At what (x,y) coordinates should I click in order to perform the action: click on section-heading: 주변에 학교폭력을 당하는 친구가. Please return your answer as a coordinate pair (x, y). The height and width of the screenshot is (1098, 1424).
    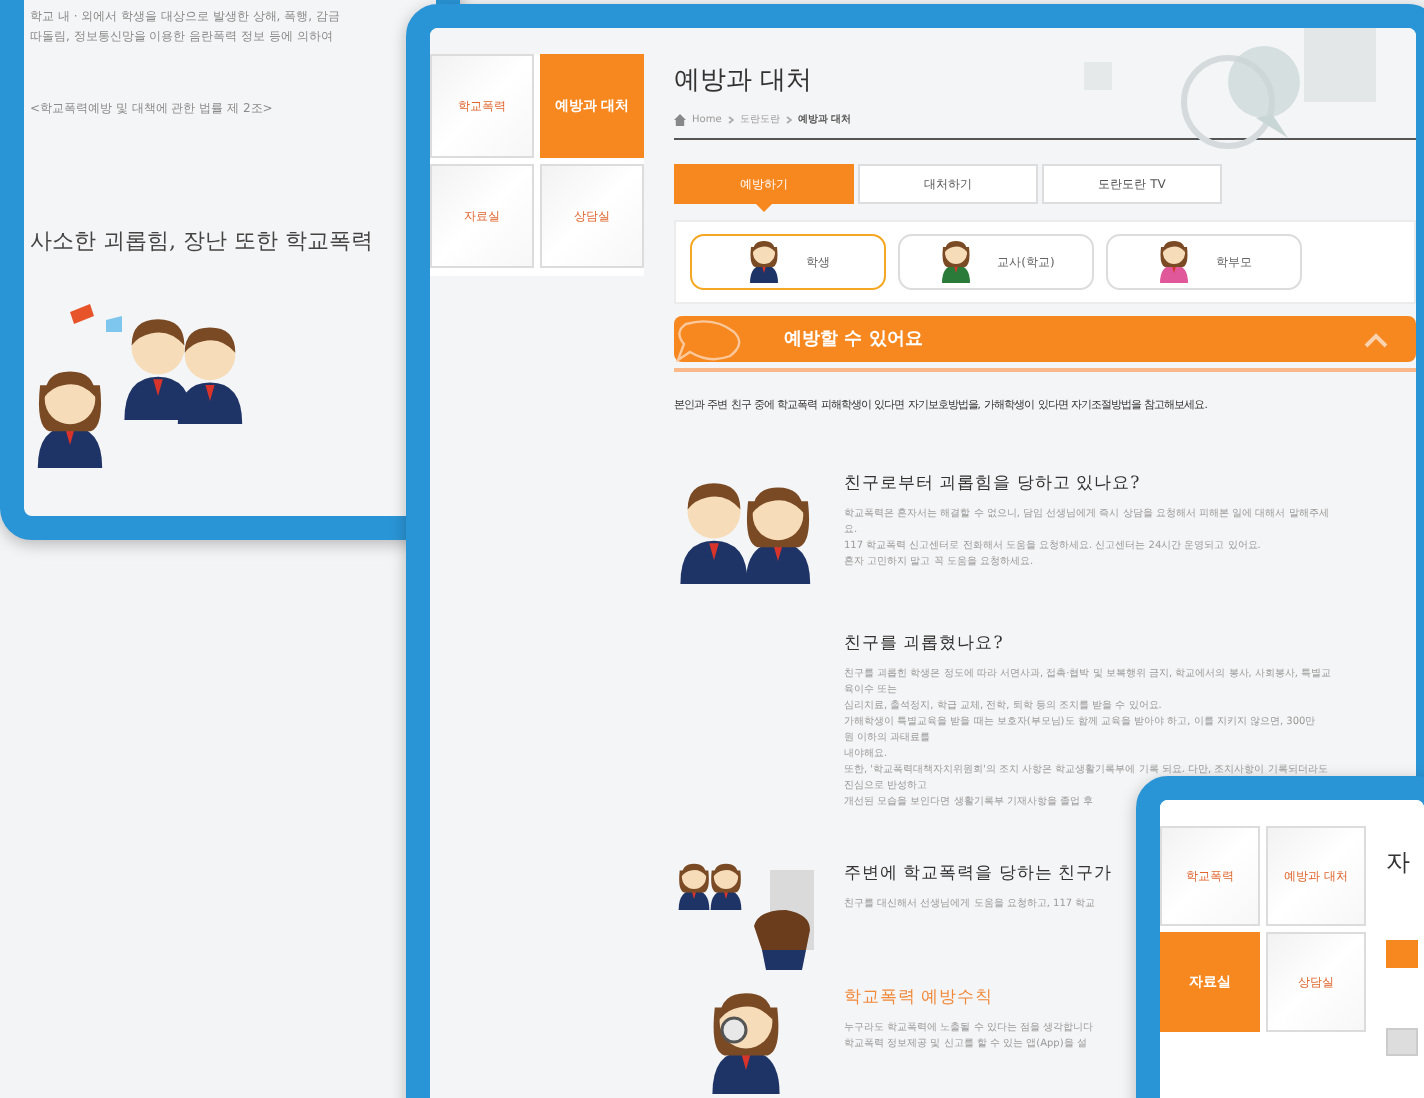
    Looking at the image, I should click on (978, 874).